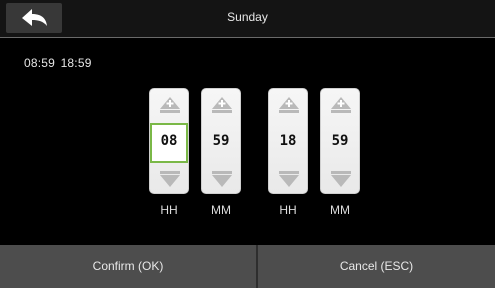 This screenshot has width=495, height=288. Describe the element at coordinates (288, 210) in the screenshot. I see `hour-end-unit: HH` at that location.